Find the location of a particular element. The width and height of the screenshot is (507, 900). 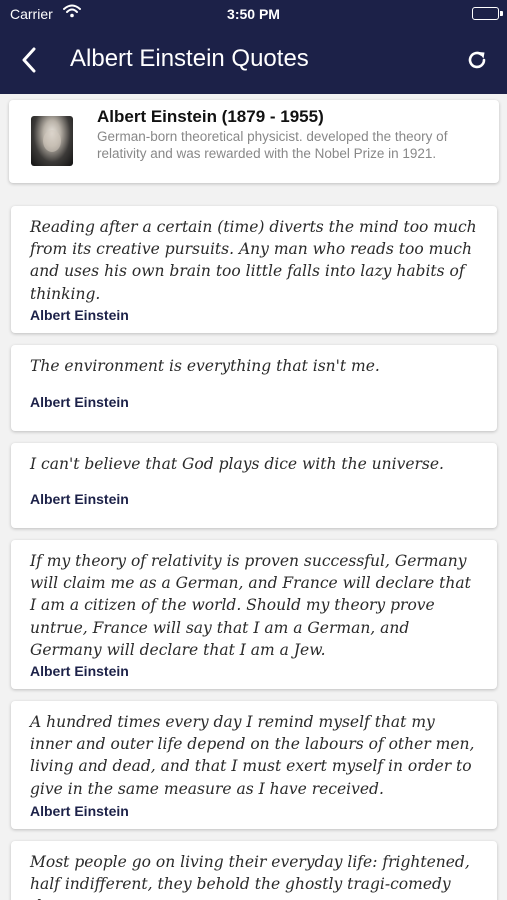

avatar is located at coordinates (52, 141).